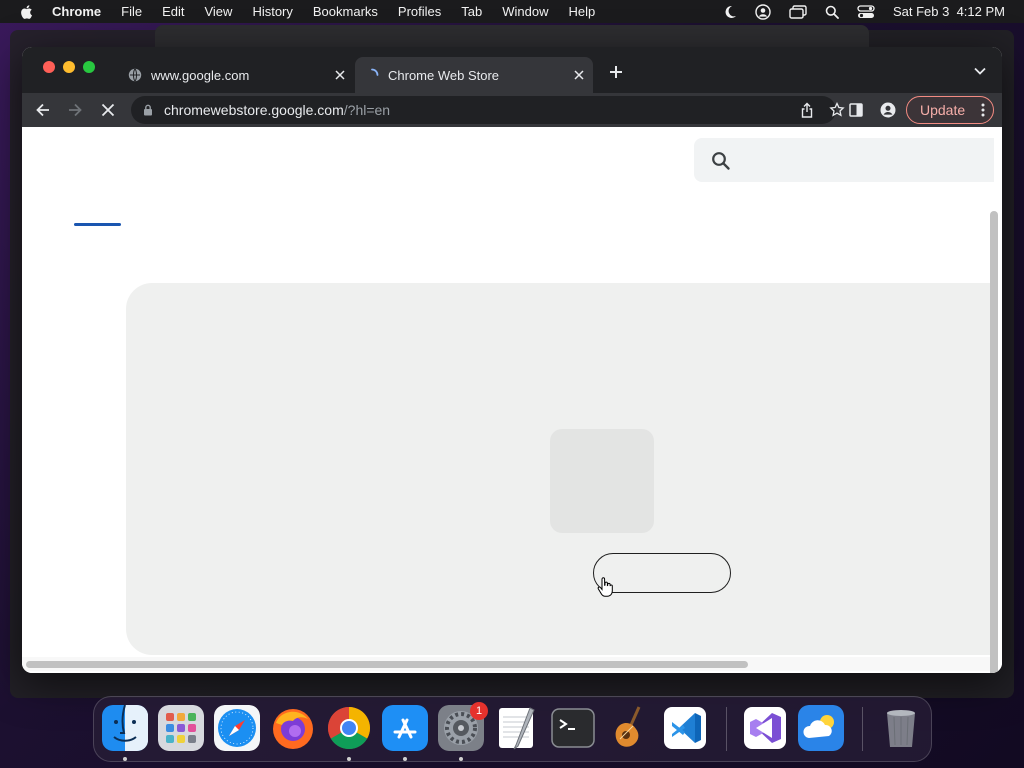 This screenshot has width=1024, height=768. Describe the element at coordinates (798, 11) in the screenshot. I see `screen-mirroring-icon` at that location.